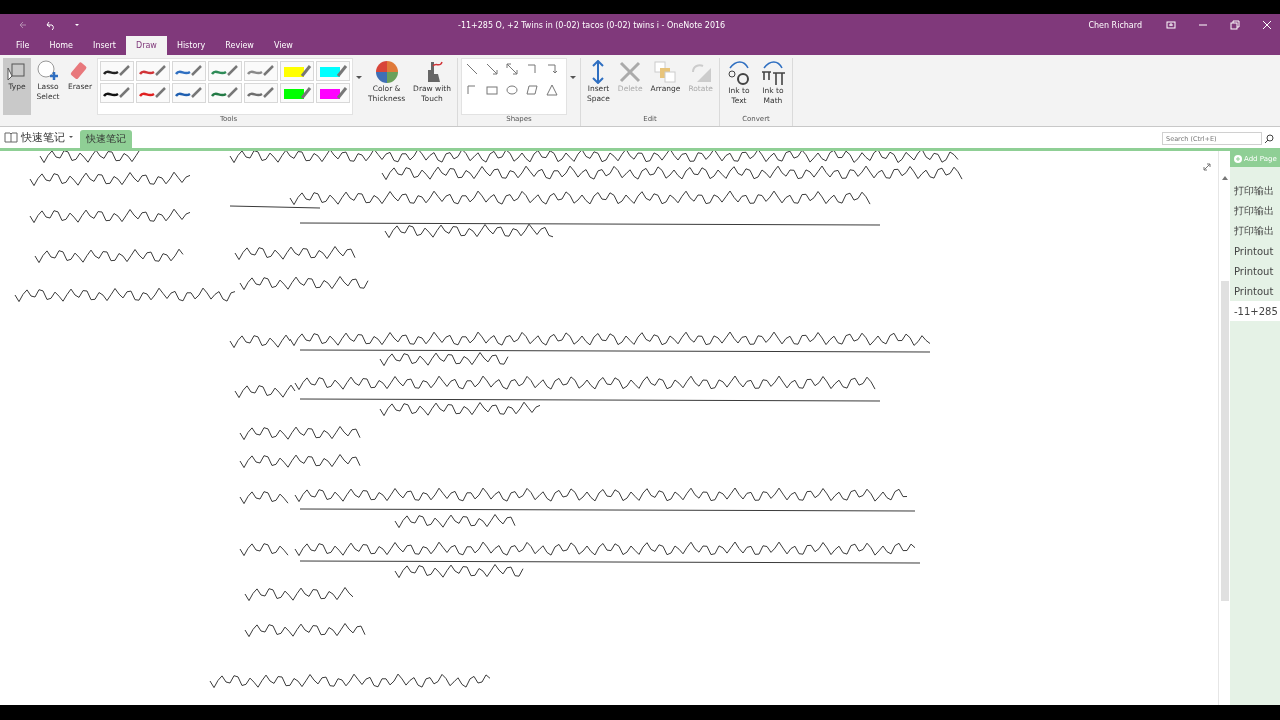  Describe the element at coordinates (191, 45) in the screenshot. I see `ribbon-tab: History` at that location.